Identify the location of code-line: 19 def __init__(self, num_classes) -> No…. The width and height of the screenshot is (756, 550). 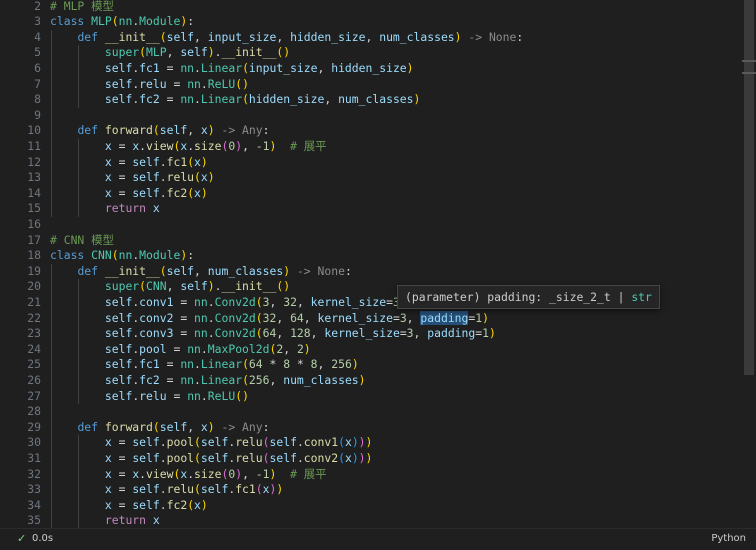
(378, 272).